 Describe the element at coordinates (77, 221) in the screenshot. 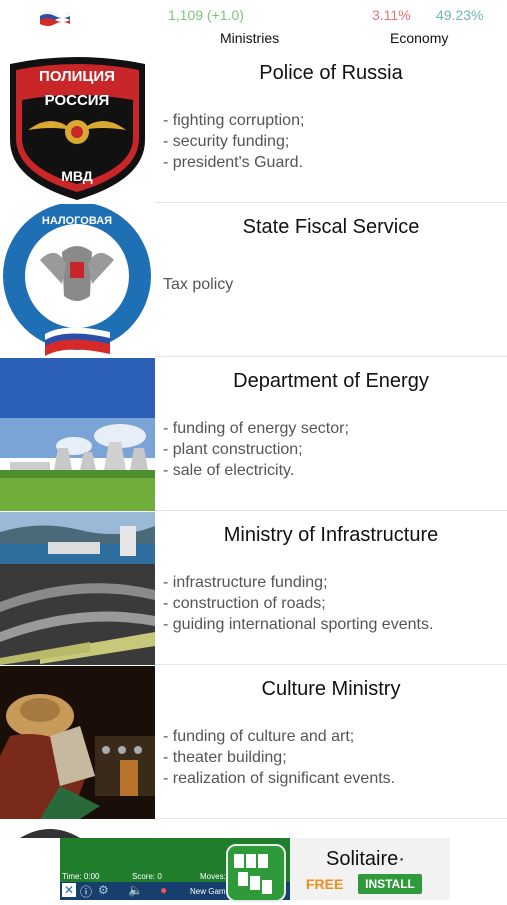

I see `svg-text: НАЛОГОВАЯ` at that location.